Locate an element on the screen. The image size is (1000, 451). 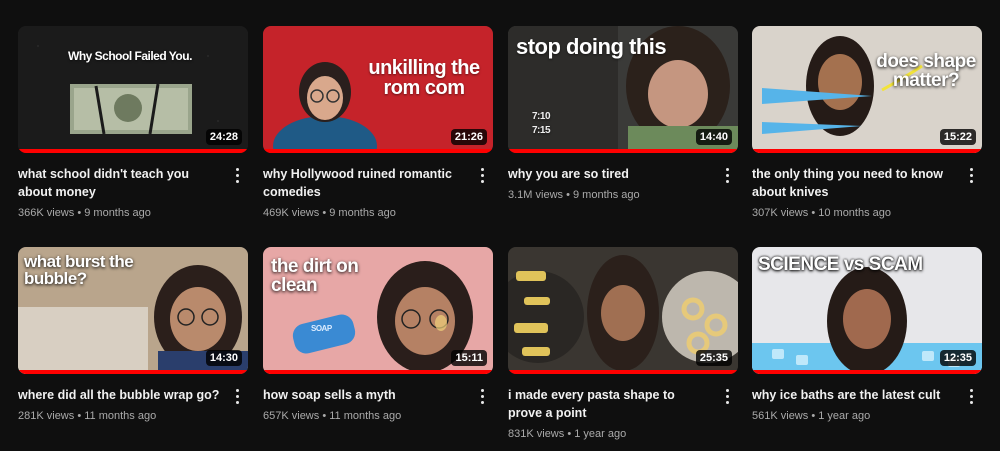
video-stats: 657K views • 11 months ago is located at coordinates (365, 416).